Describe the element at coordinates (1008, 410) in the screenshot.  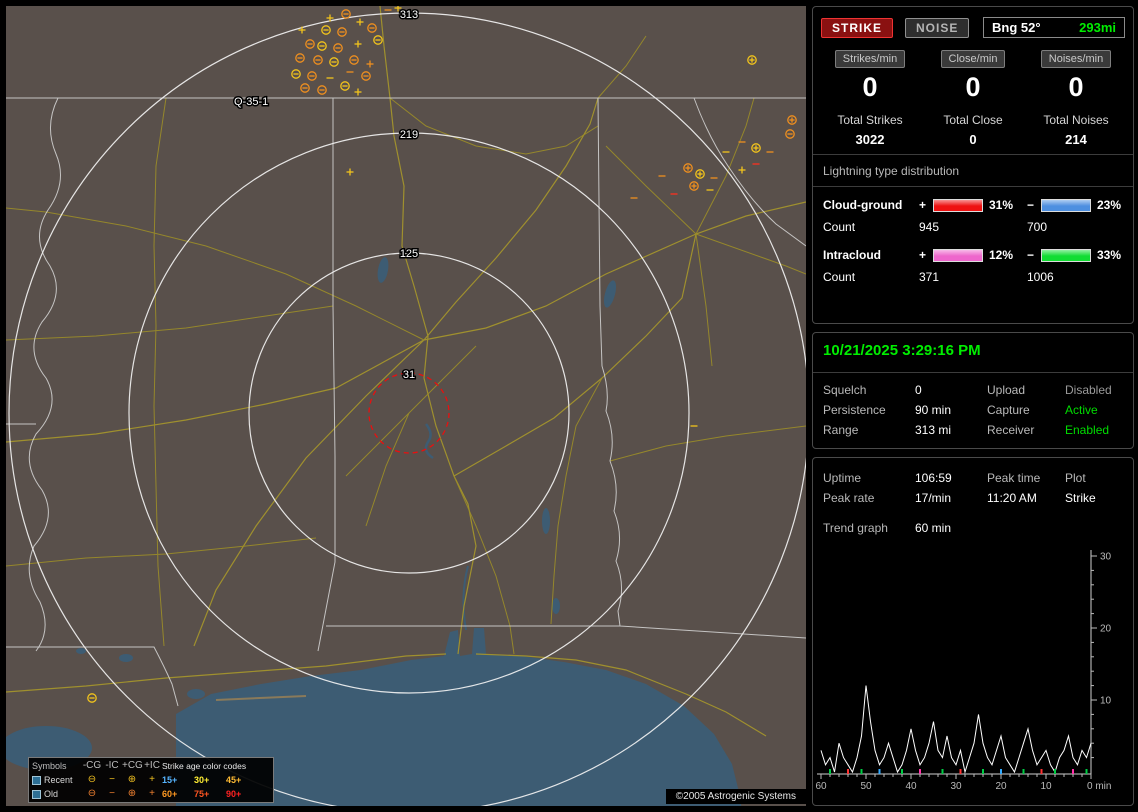
I see `capture-label: Capture` at that location.